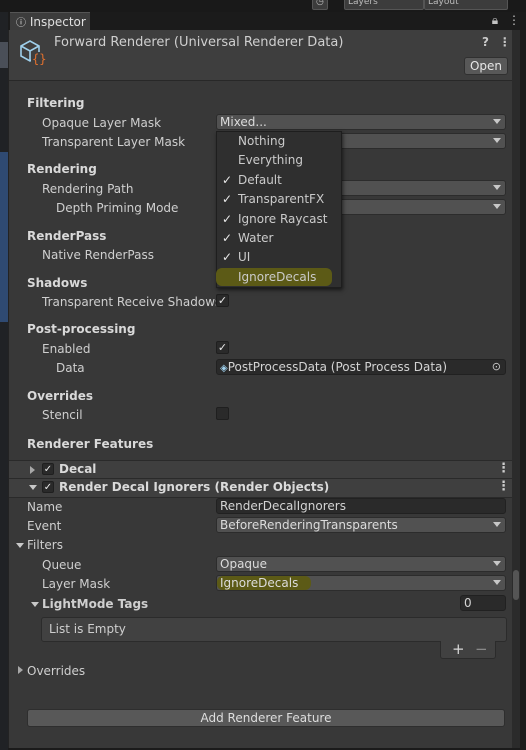  I want to click on remove-element-button: −, so click(481, 649).